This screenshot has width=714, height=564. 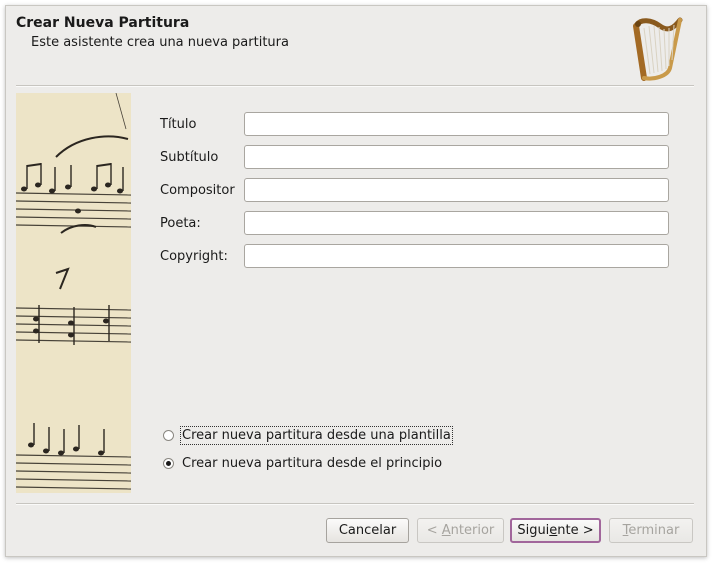 What do you see at coordinates (73, 293) in the screenshot?
I see `sheet-music-image` at bounding box center [73, 293].